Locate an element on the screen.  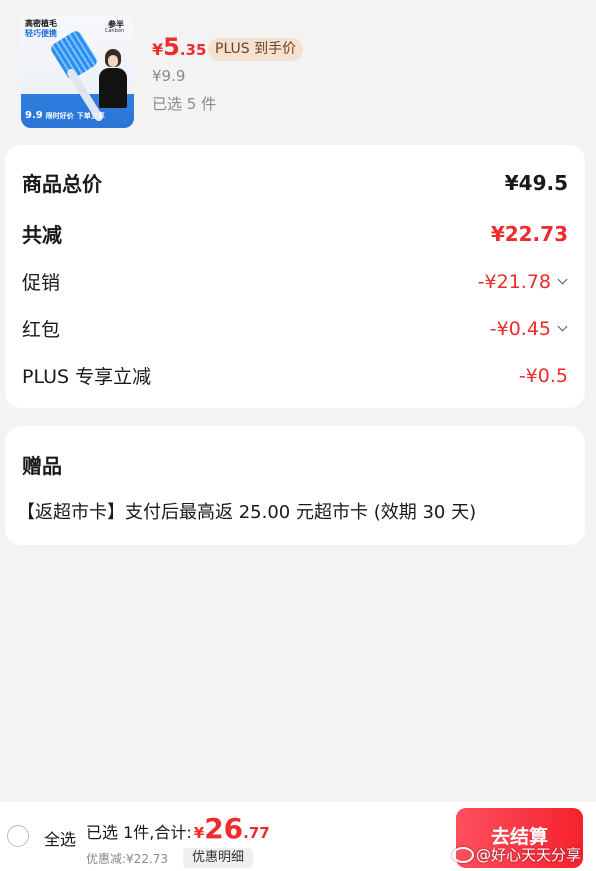
total-symbol: ¥ is located at coordinates (199, 833).